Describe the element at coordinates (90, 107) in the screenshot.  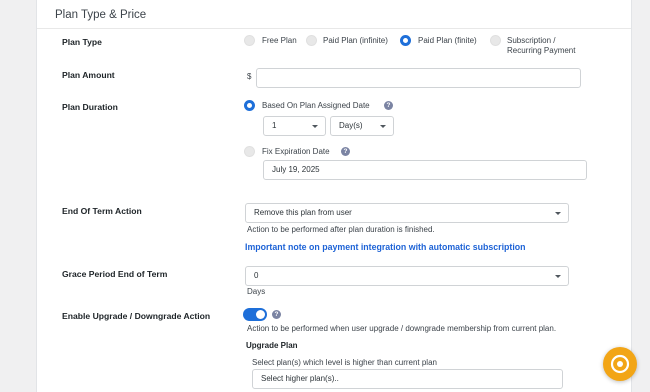
I see `plan-duration-label: Plan Duration` at that location.